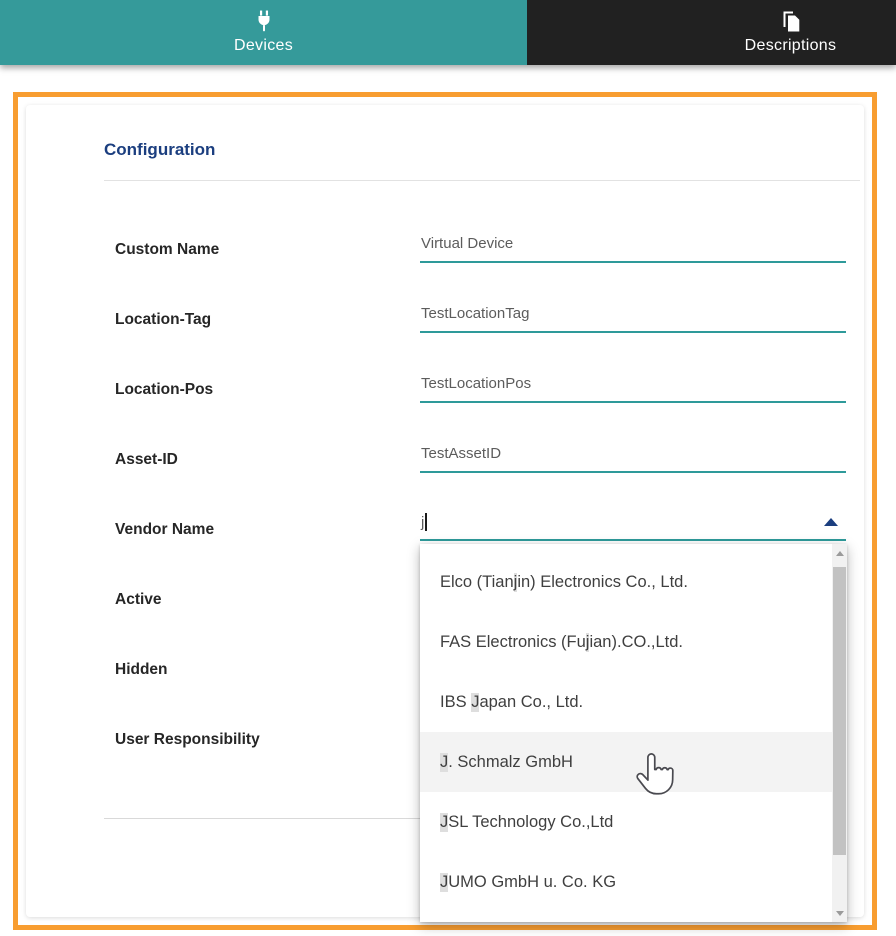 This screenshot has height=936, width=896. I want to click on tab-devices: Devices, so click(263, 32).